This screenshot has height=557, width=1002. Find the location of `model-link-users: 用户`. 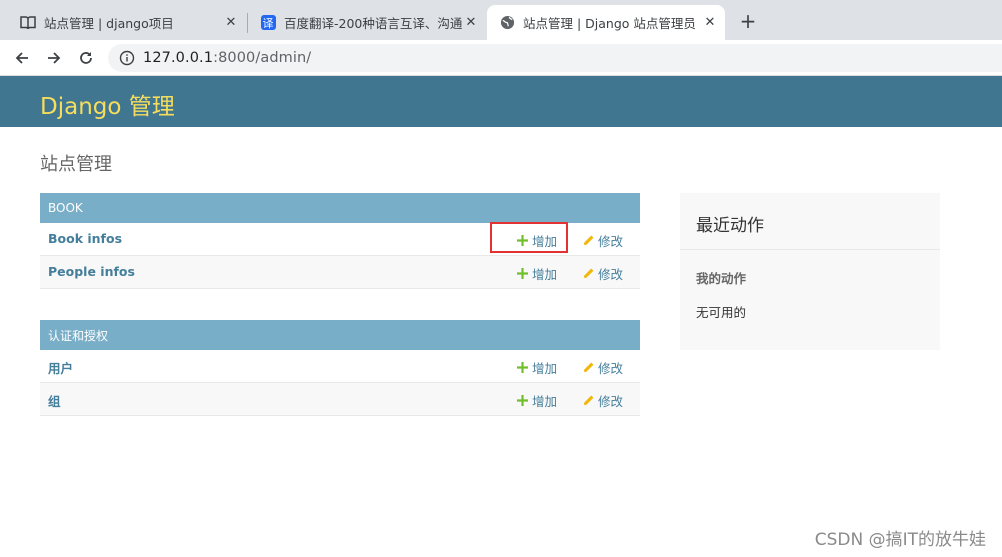

model-link-users: 用户 is located at coordinates (60, 367).